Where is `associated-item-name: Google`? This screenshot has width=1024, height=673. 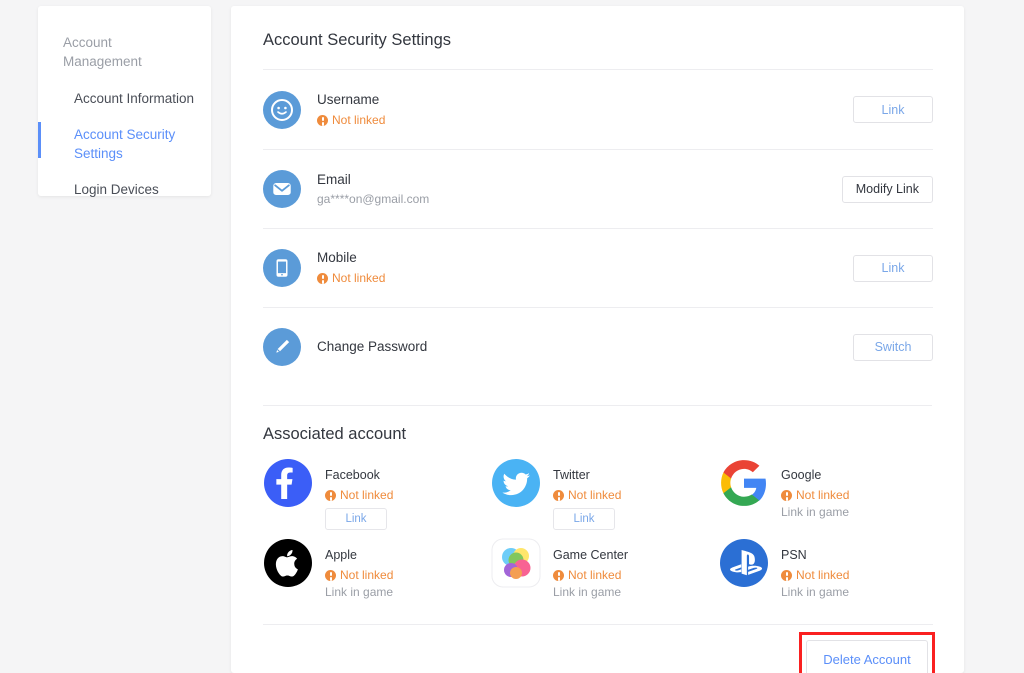
associated-item-name: Google is located at coordinates (801, 475).